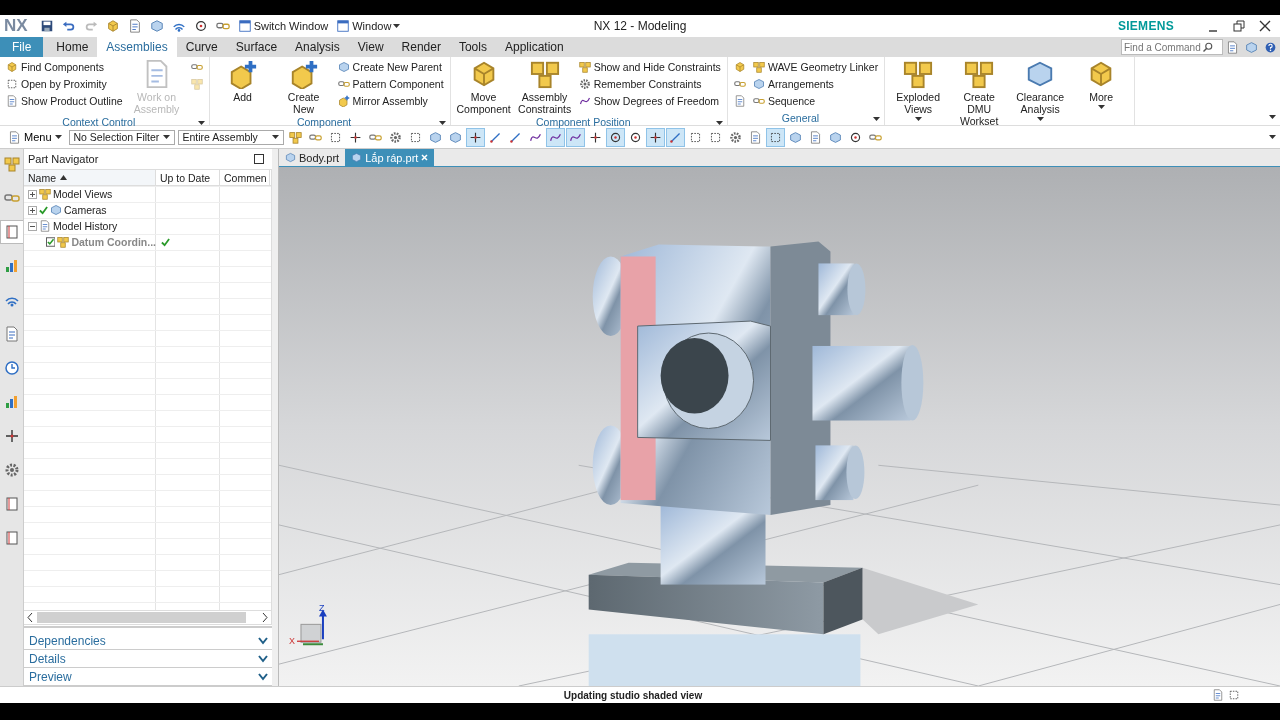 The width and height of the screenshot is (1280, 720). Describe the element at coordinates (815, 66) in the screenshot. I see `ribbon-button: WAVE Geometry Linker` at that location.